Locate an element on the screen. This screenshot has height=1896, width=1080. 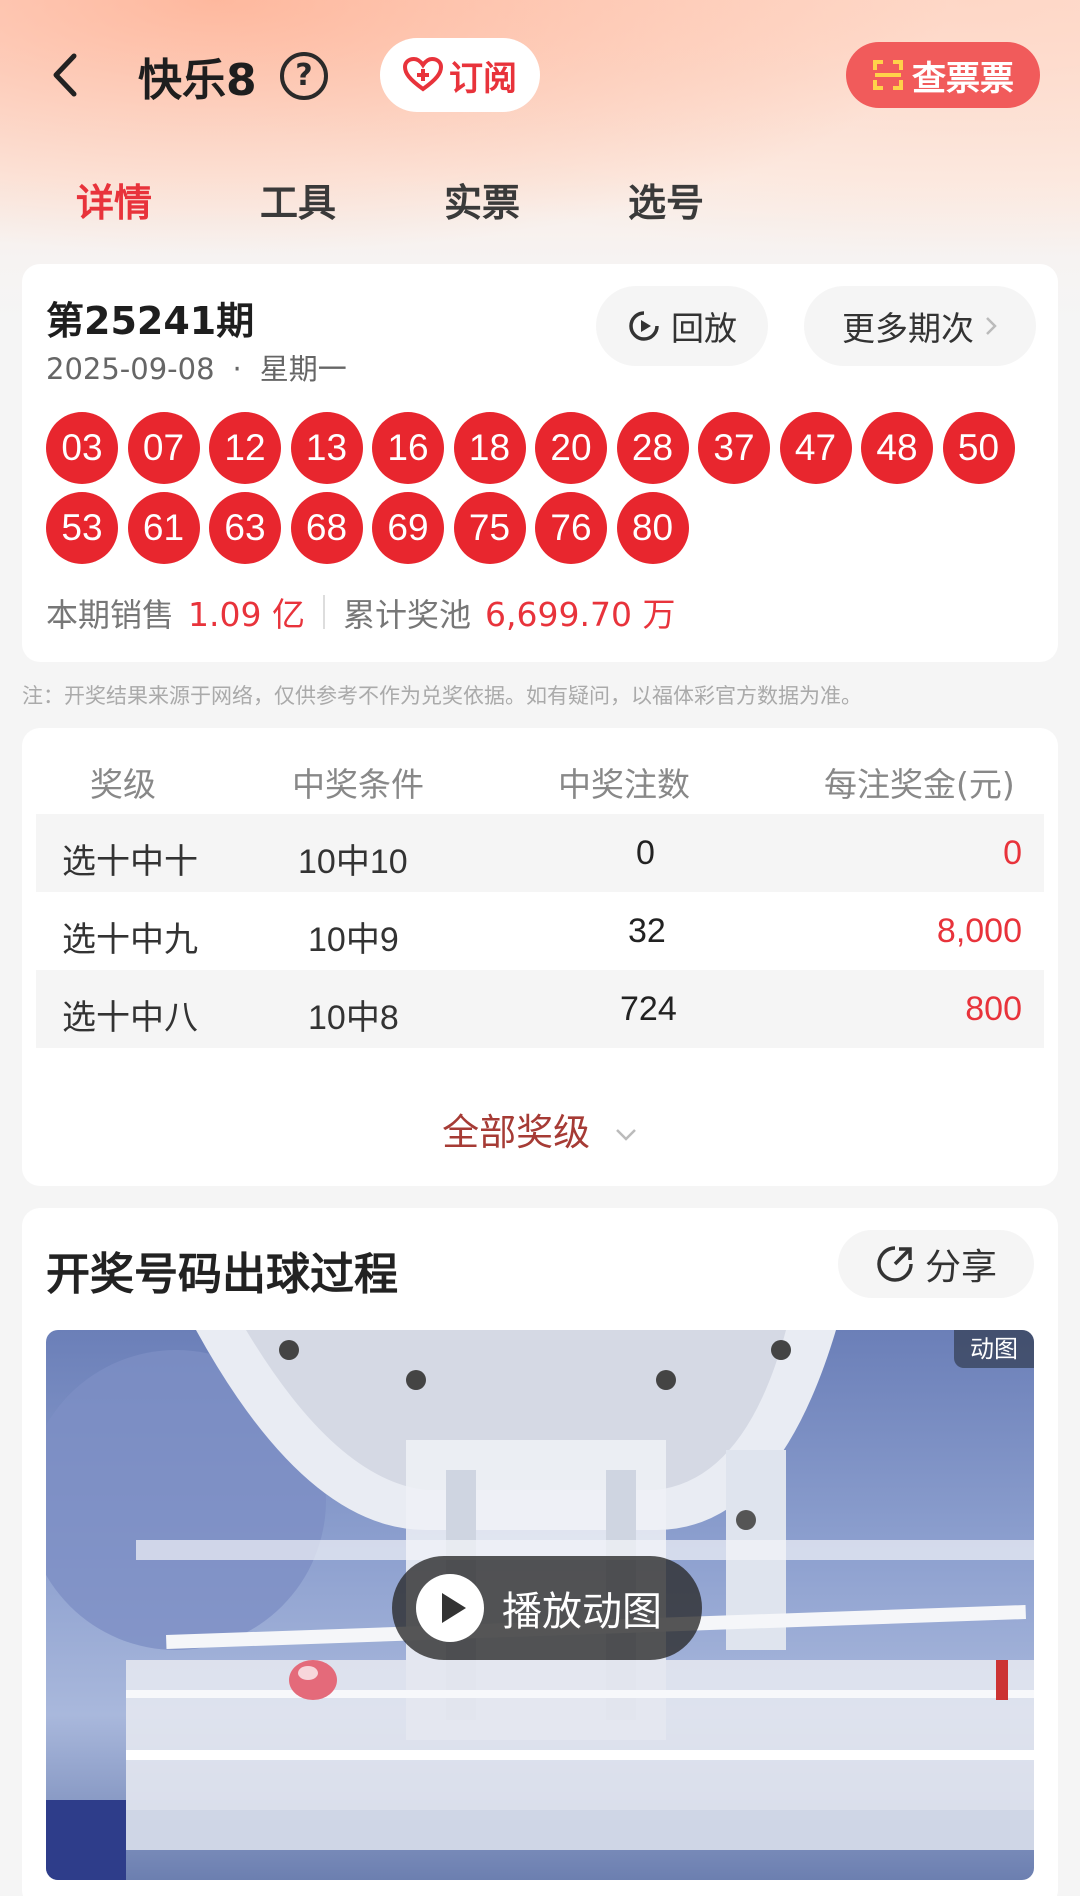
chevron-down-icon is located at coordinates (625, 1134).